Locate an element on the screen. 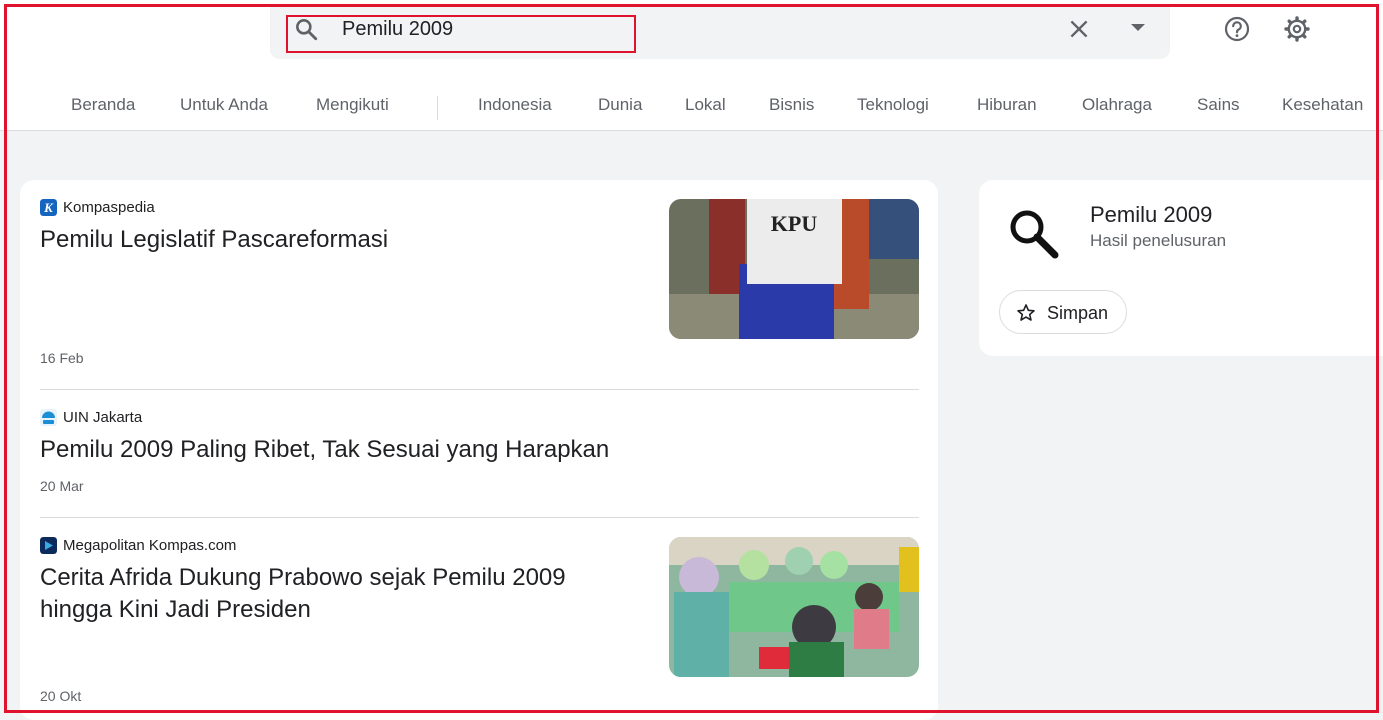 The height and width of the screenshot is (720, 1383). article-date: 20 Mar is located at coordinates (62, 486).